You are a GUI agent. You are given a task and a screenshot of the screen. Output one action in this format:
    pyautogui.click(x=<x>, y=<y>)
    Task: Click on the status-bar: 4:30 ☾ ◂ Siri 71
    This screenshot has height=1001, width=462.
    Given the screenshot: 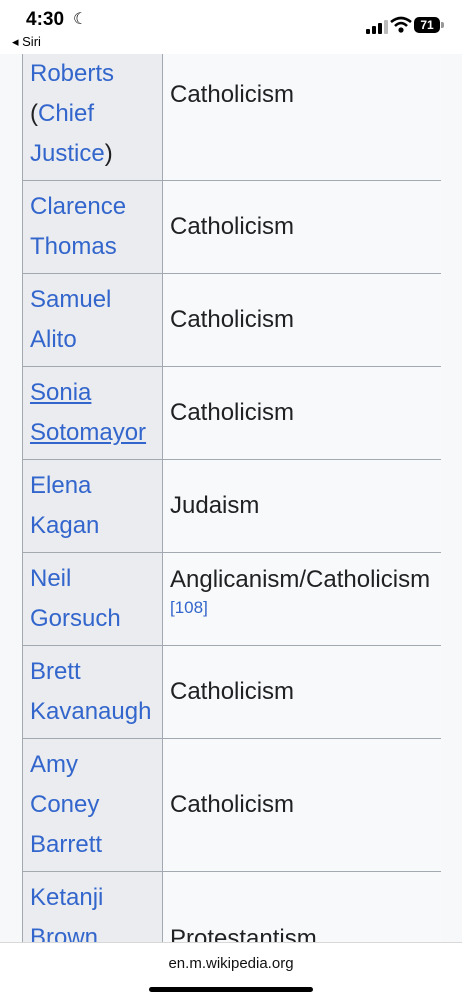 What is the action you would take?
    pyautogui.click(x=231, y=27)
    